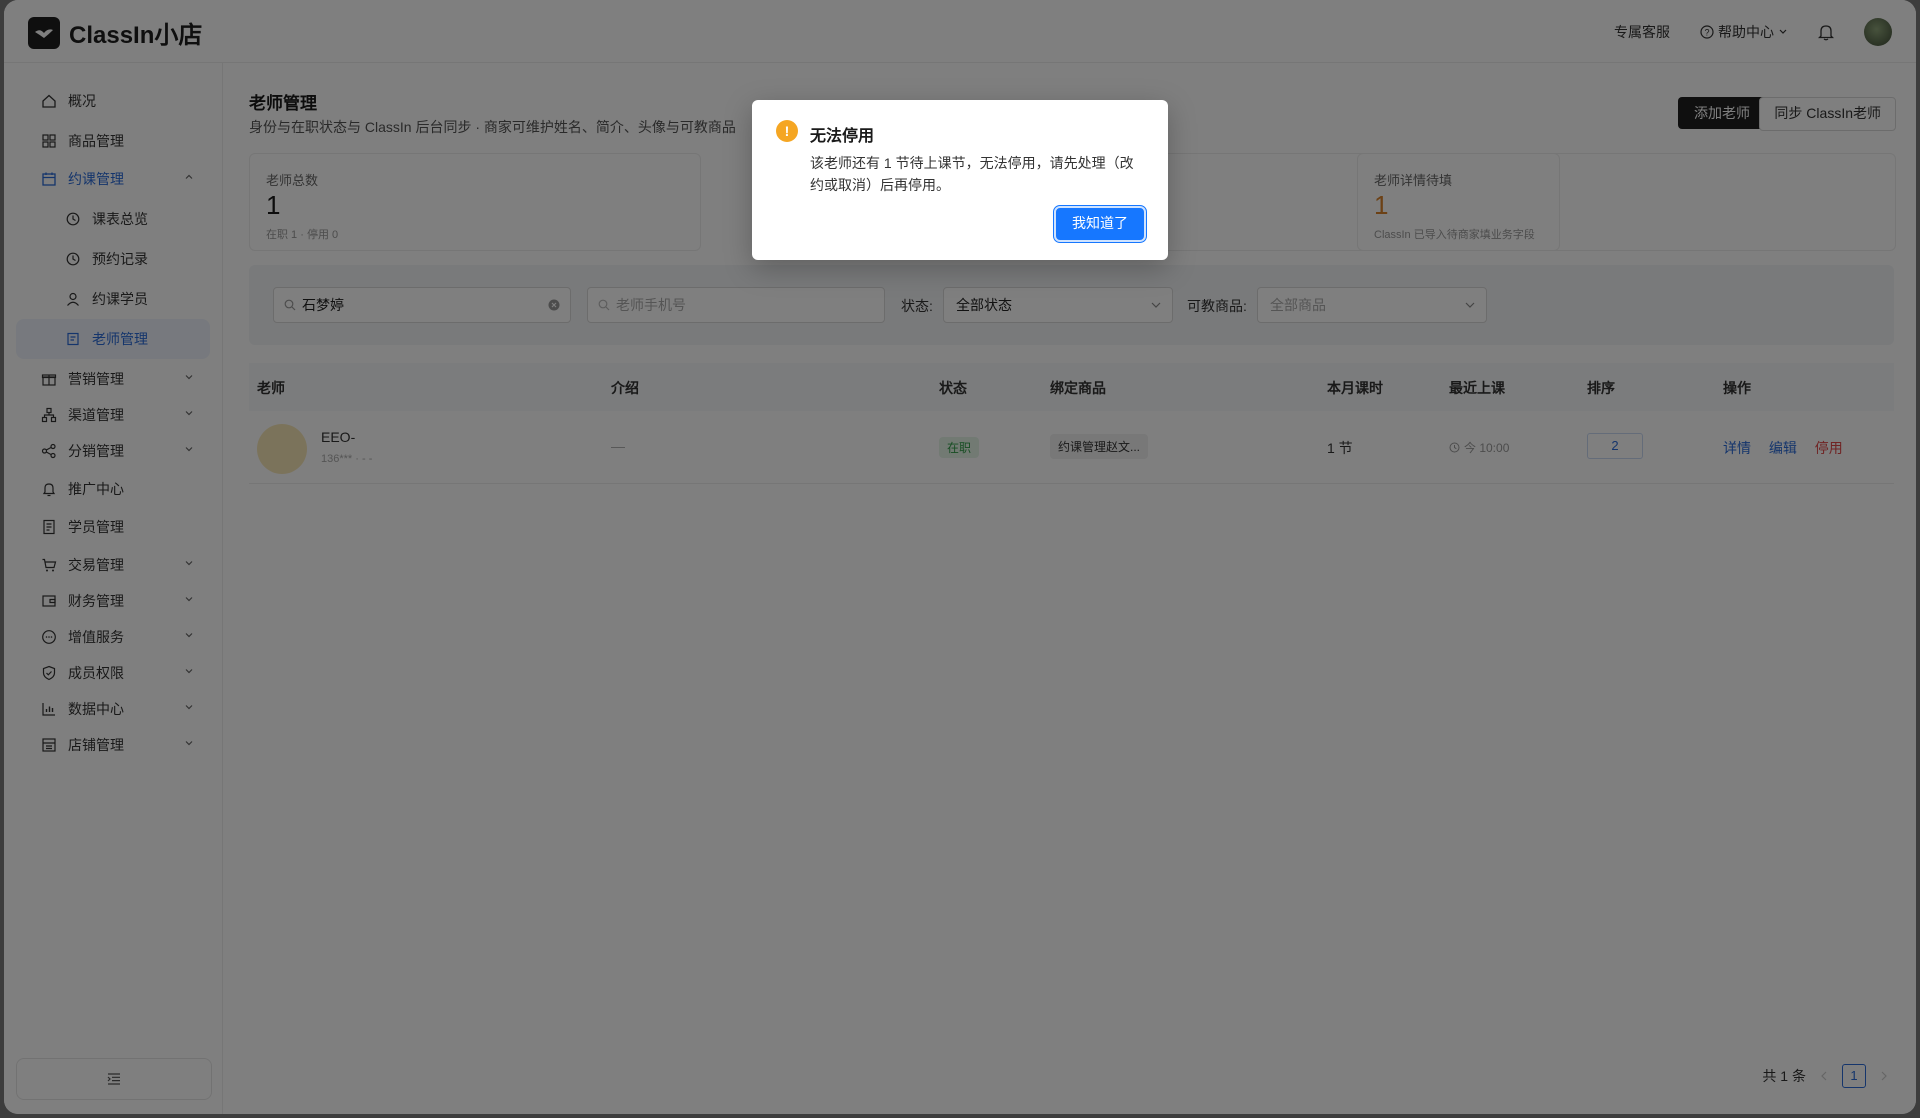 This screenshot has height=1118, width=1920. Describe the element at coordinates (972, 174) in the screenshot. I see `dialog-message: 该老师还有 1 节待上课节，无法停用，请先处理（改约或取消）后再停用。` at that location.